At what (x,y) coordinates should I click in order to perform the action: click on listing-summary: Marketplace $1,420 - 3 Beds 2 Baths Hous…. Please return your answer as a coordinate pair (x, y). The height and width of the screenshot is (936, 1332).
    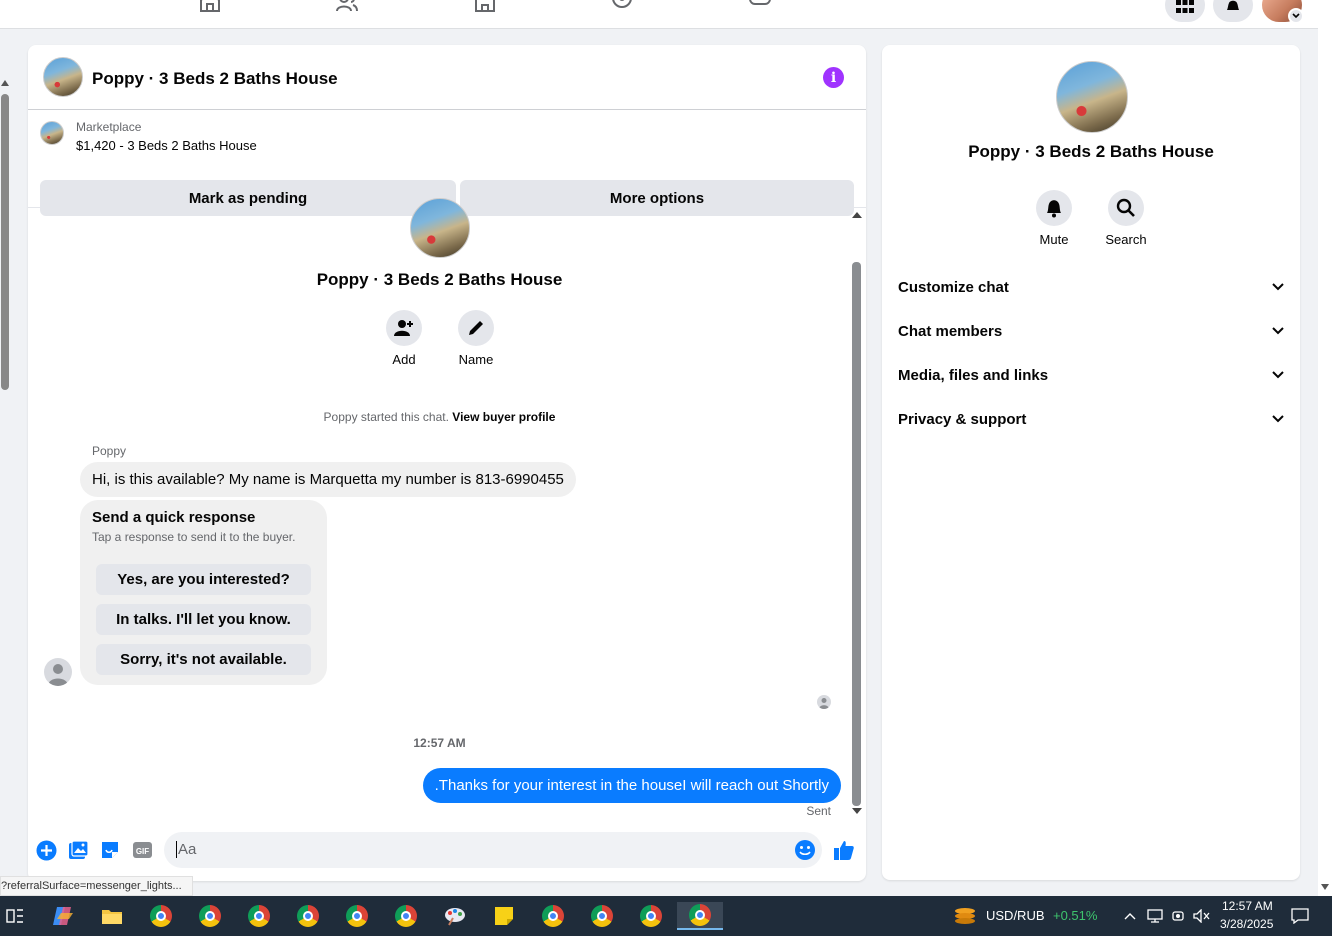
    Looking at the image, I should click on (447, 163).